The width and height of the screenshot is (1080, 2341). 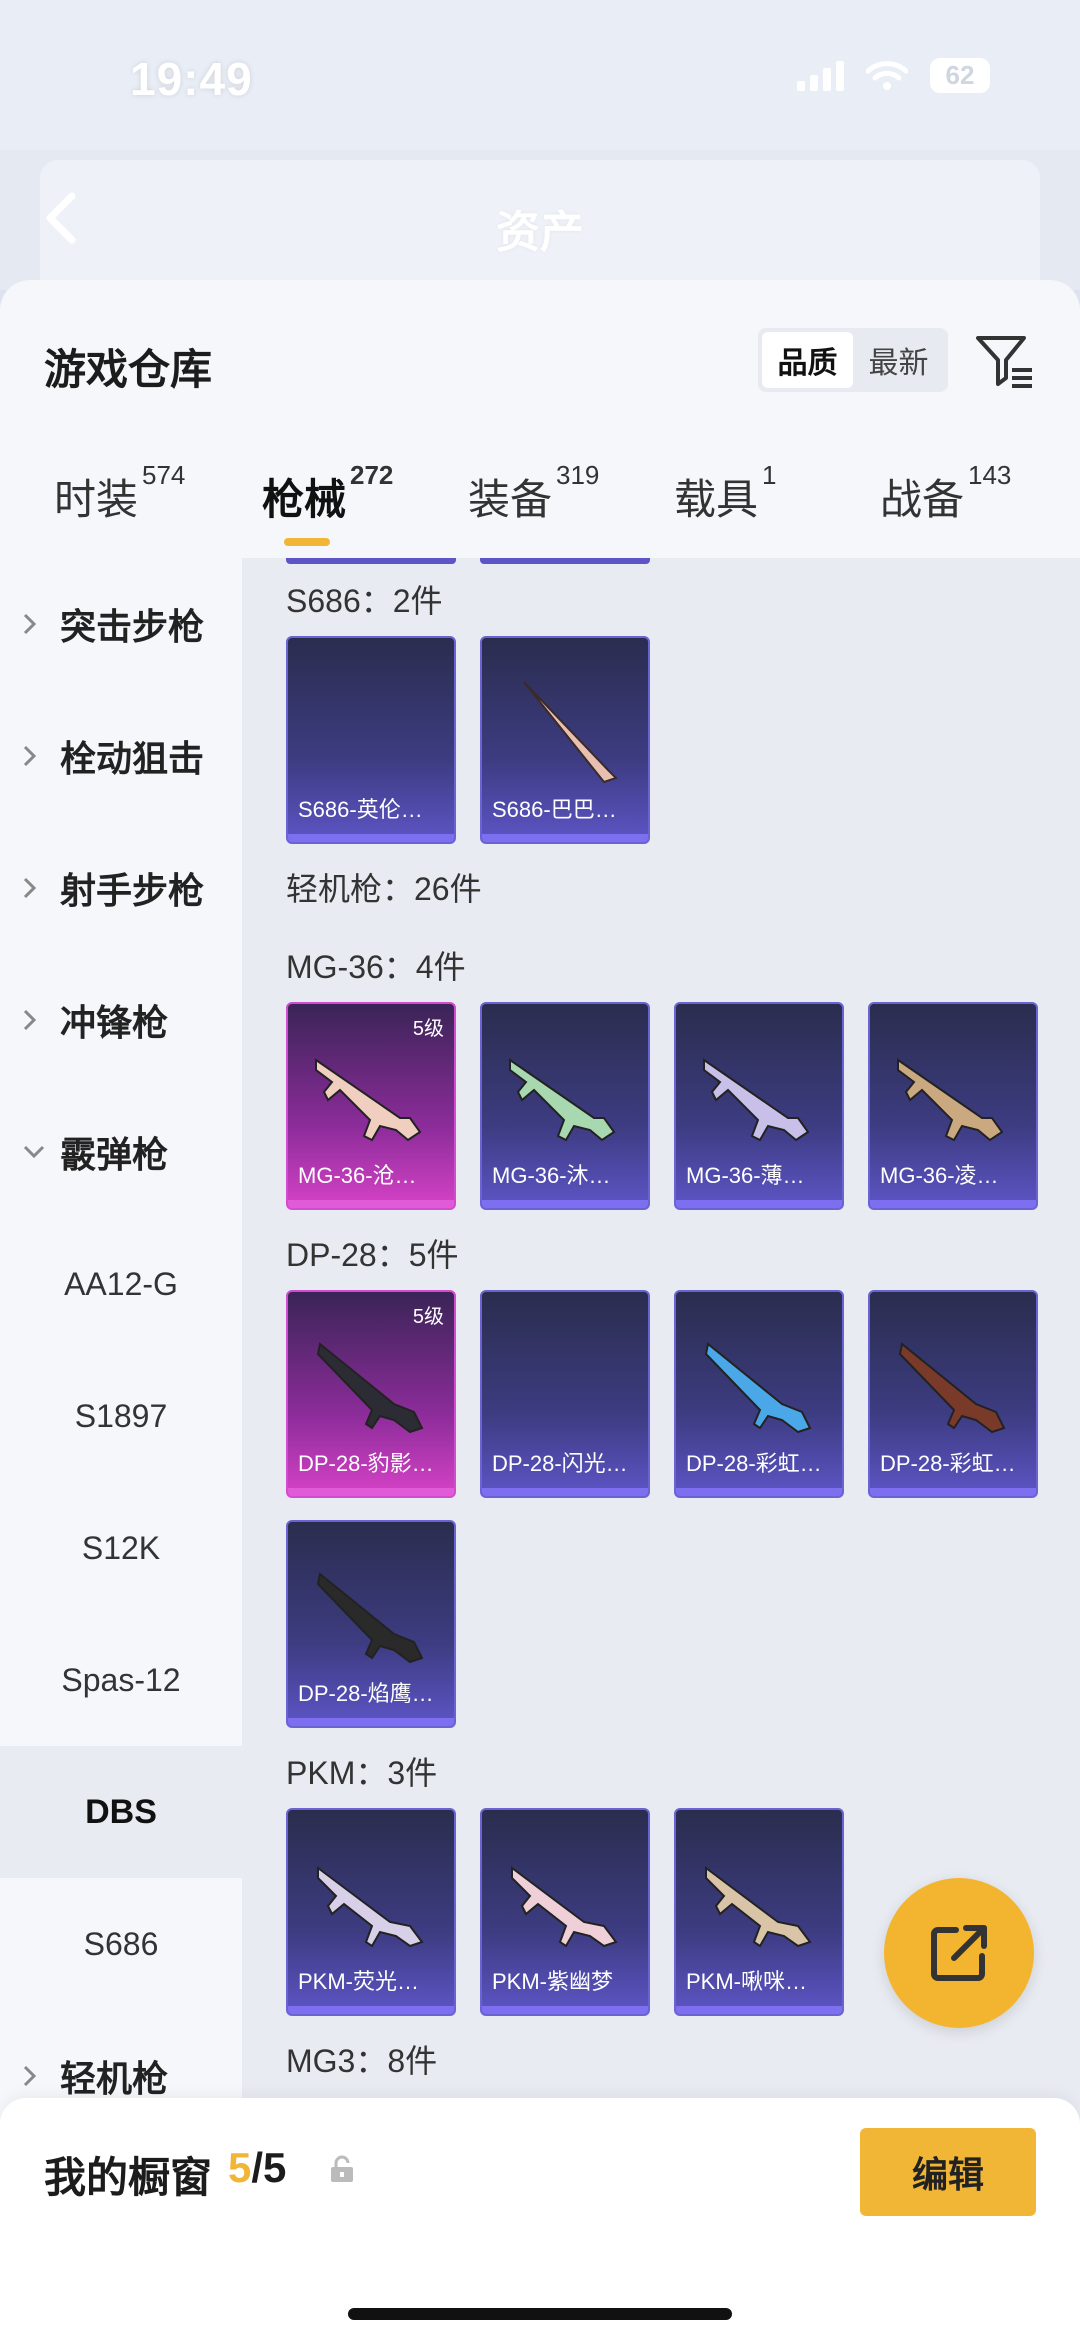 I want to click on sidebar-item-label: AA12-G, so click(x=121, y=1283).